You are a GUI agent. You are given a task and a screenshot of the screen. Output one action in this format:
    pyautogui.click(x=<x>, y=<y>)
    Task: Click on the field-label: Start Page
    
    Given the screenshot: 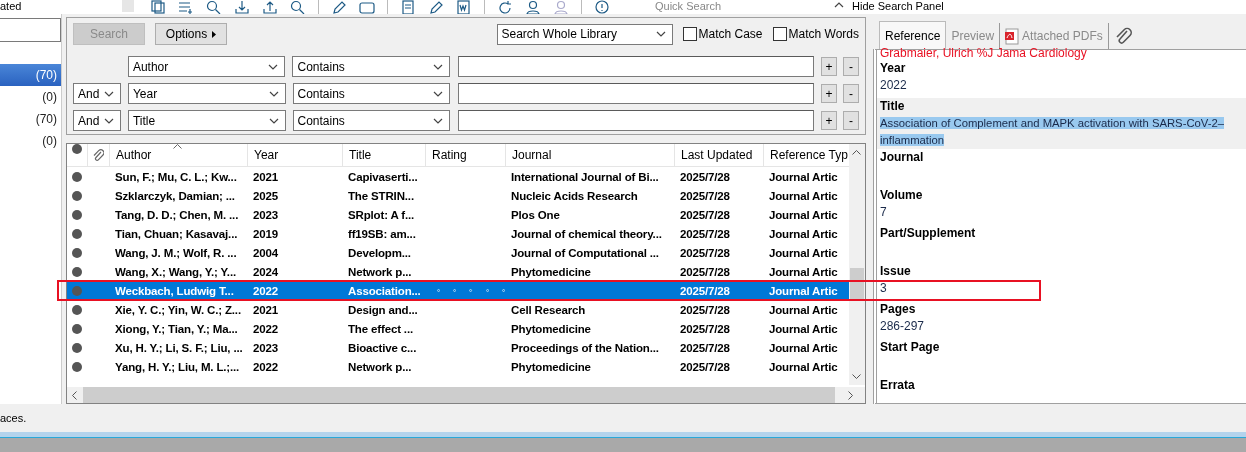 What is the action you would take?
    pyautogui.click(x=910, y=347)
    